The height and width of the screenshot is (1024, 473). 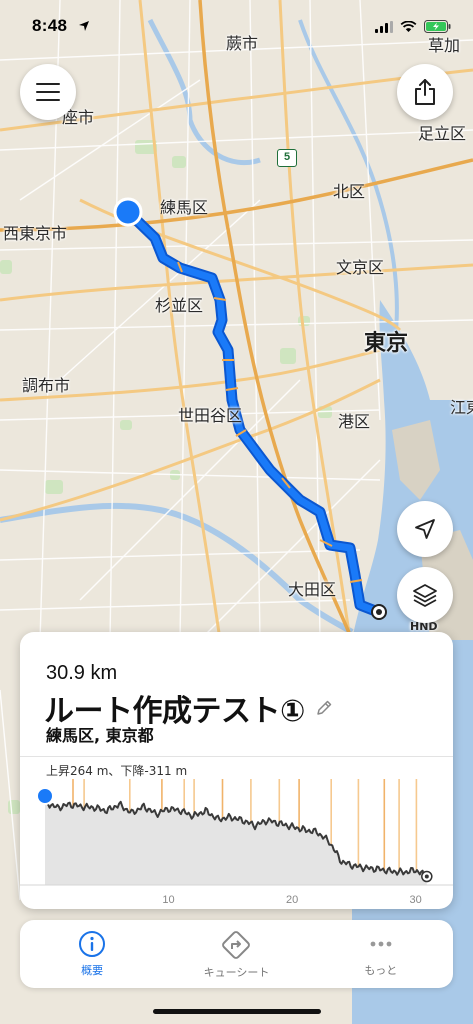 What do you see at coordinates (50, 25) in the screenshot?
I see `status-time: 8:48` at bounding box center [50, 25].